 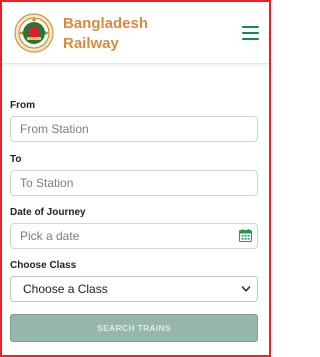 What do you see at coordinates (43, 265) in the screenshot?
I see `class-label: Choose Class` at bounding box center [43, 265].